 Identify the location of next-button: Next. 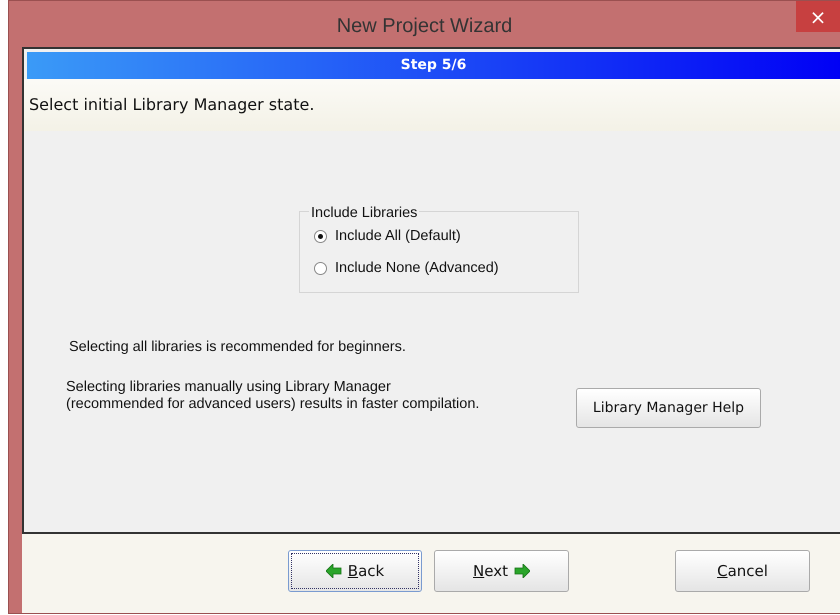
(501, 571).